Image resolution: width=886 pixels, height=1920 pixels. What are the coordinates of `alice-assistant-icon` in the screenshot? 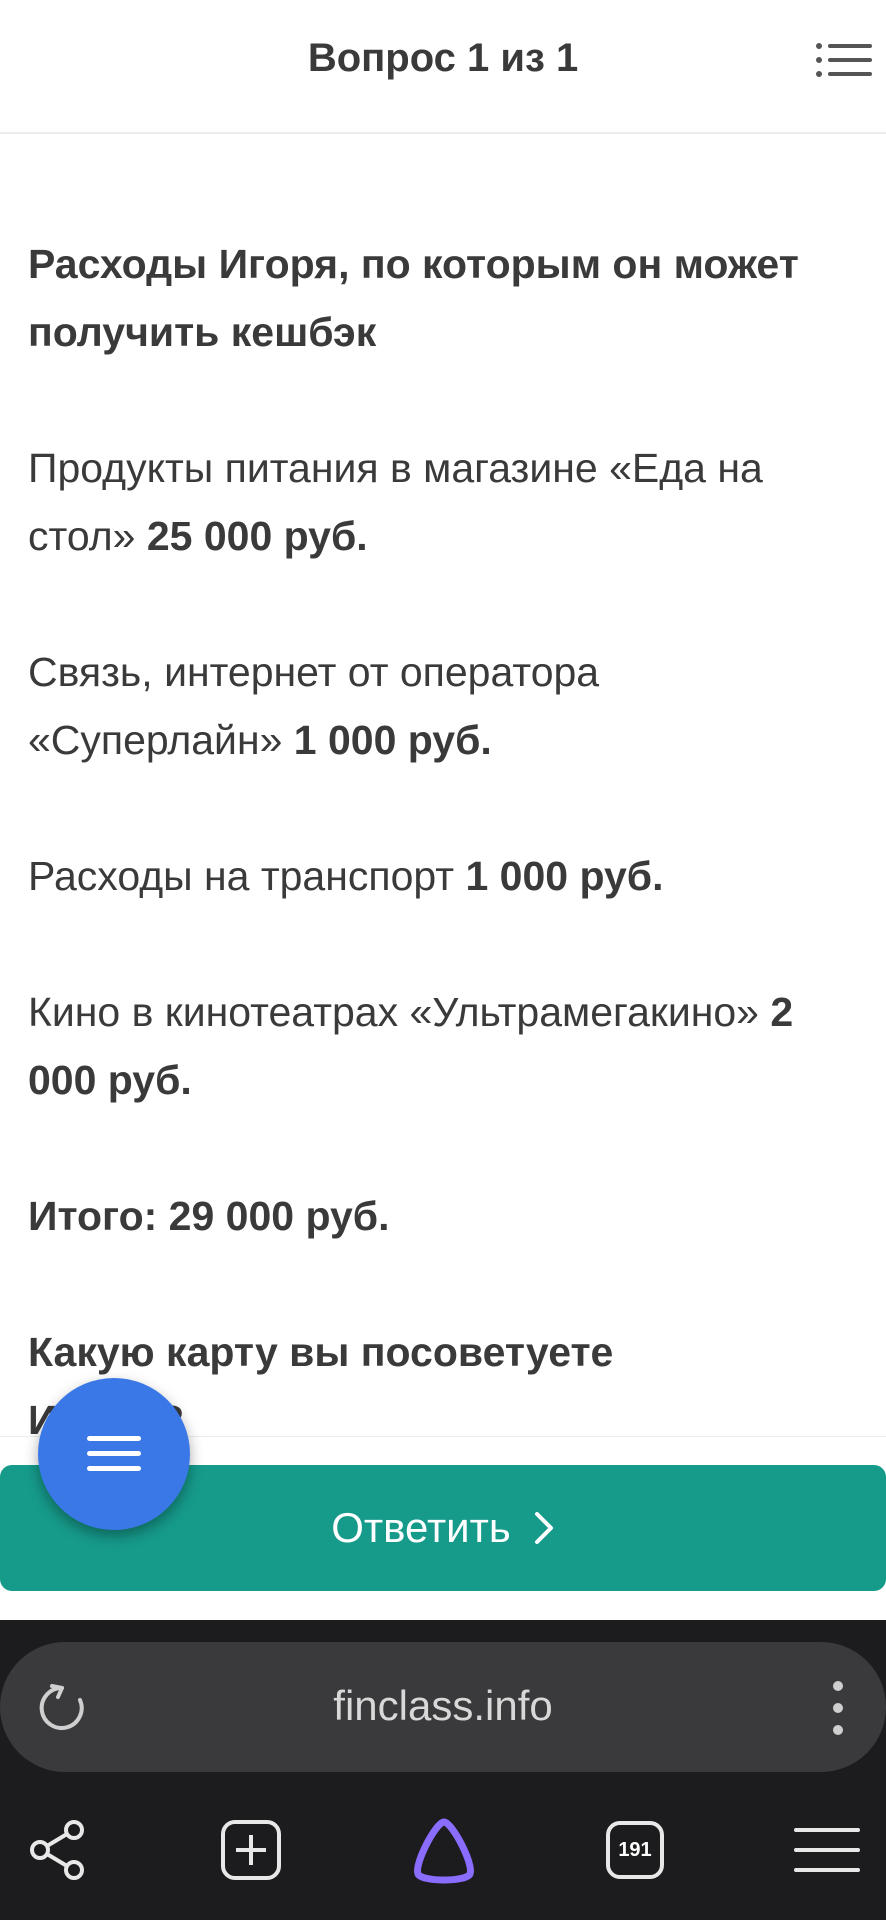 It's located at (444, 1851).